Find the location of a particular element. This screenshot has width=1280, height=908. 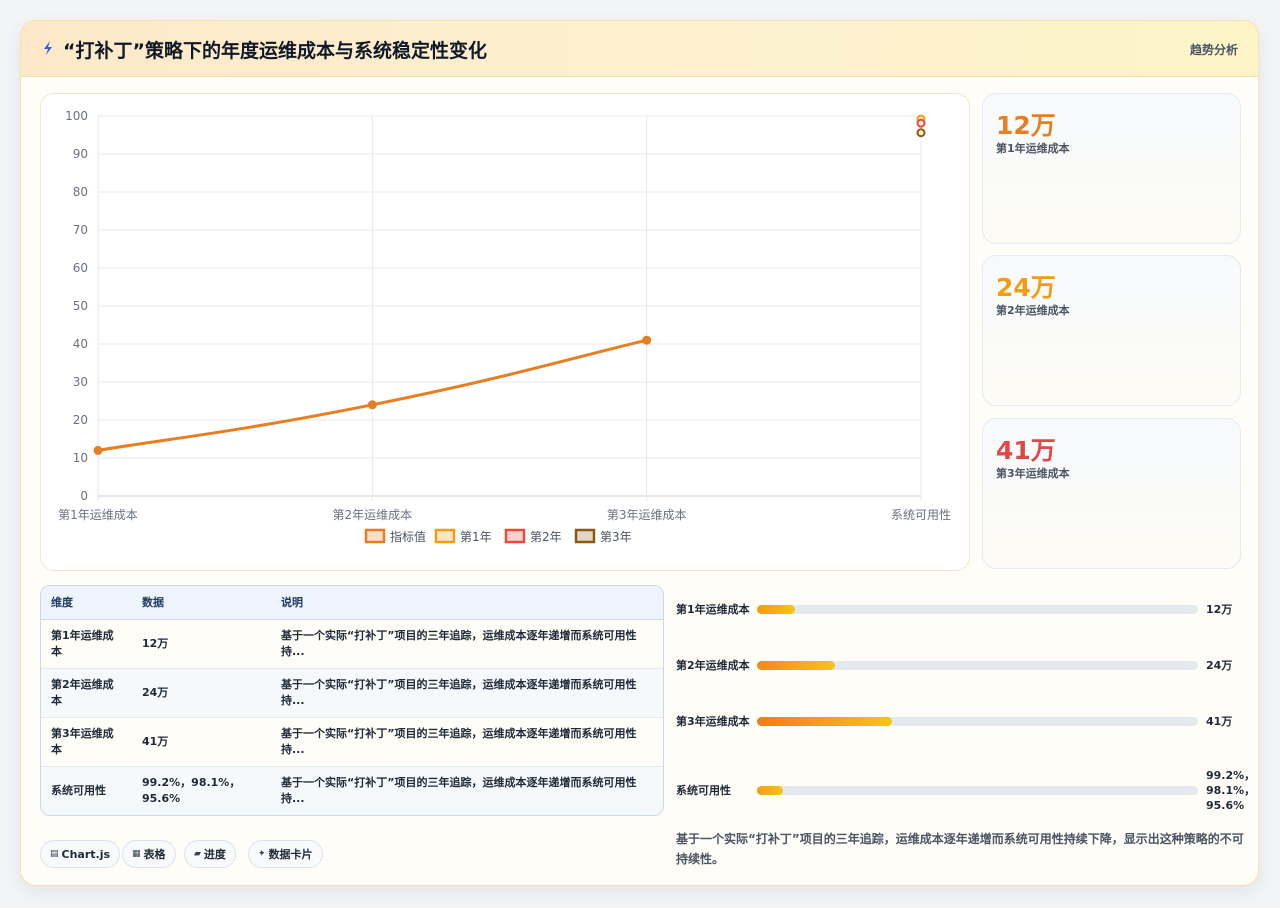

y-tick-label: 20 is located at coordinates (80, 420).